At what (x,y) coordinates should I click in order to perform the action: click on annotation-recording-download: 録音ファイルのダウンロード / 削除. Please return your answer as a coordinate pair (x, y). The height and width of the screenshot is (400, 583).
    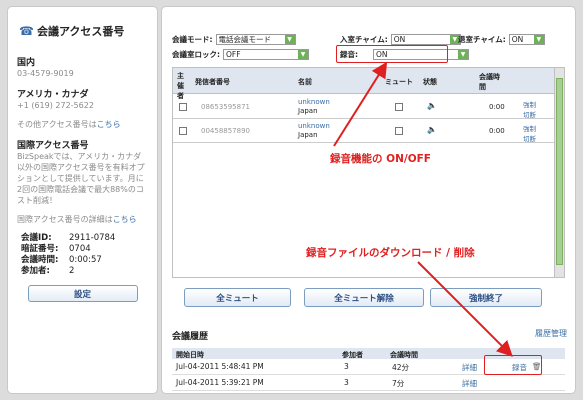
    Looking at the image, I should click on (390, 253).